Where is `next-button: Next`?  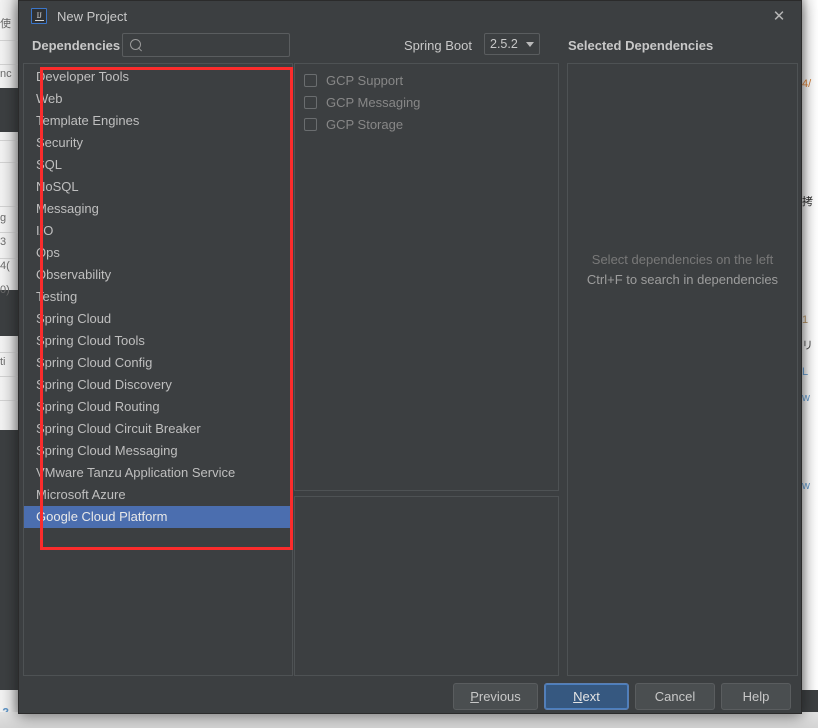
next-button: Next is located at coordinates (586, 696).